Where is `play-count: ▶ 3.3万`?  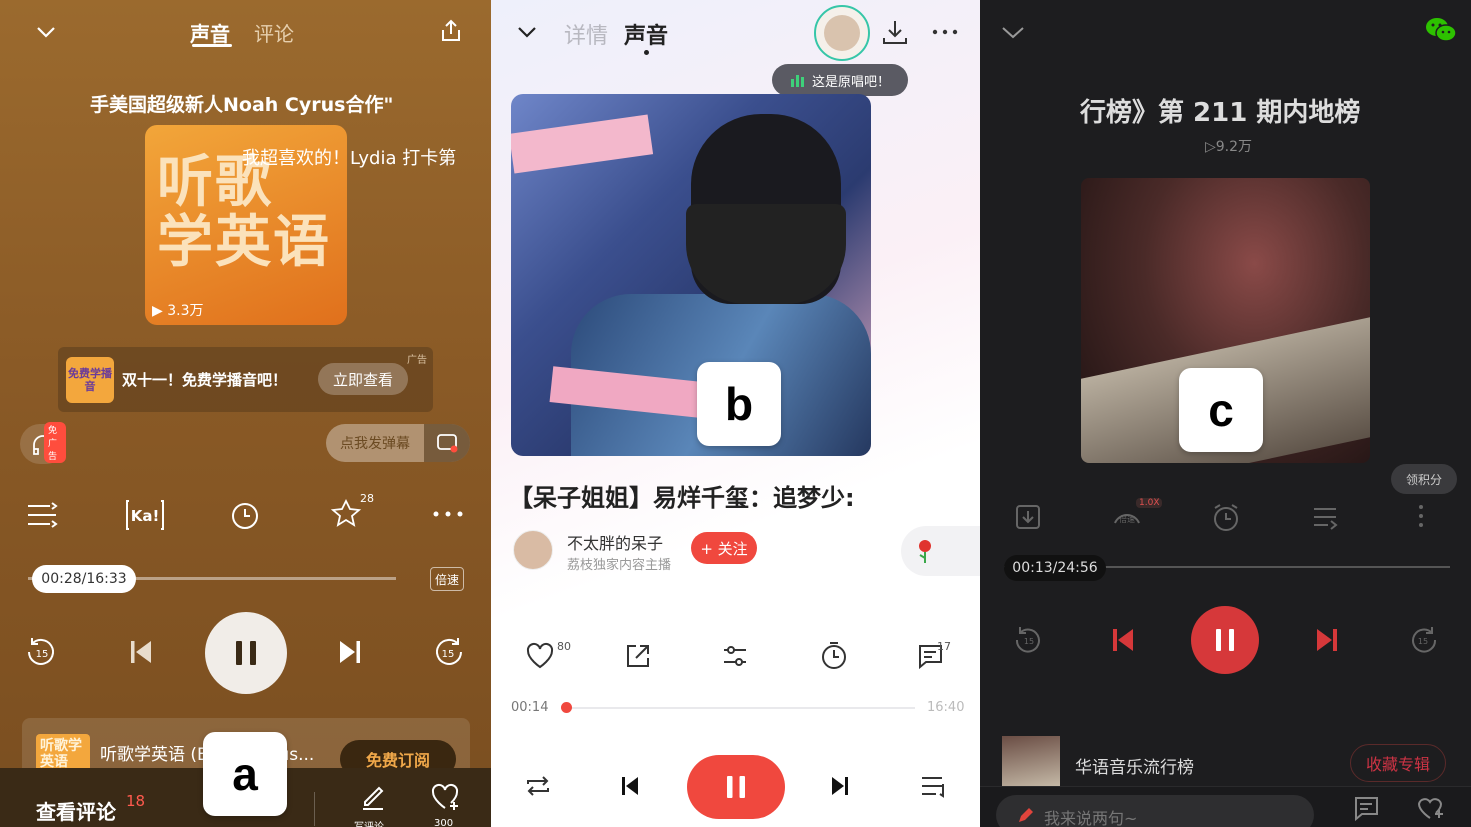
play-count: ▶ 3.3万 is located at coordinates (178, 311).